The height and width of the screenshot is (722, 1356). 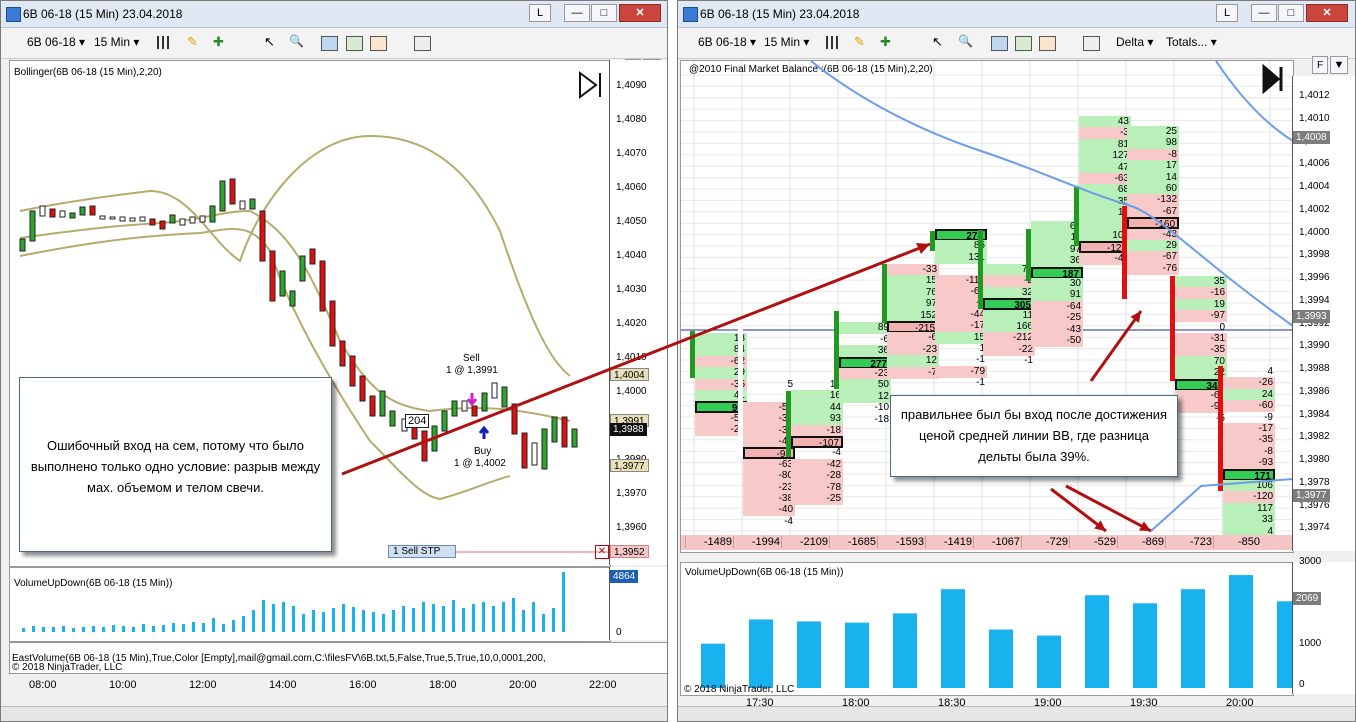 What do you see at coordinates (295, 255) in the screenshot?
I see `bb-upper-band` at bounding box center [295, 255].